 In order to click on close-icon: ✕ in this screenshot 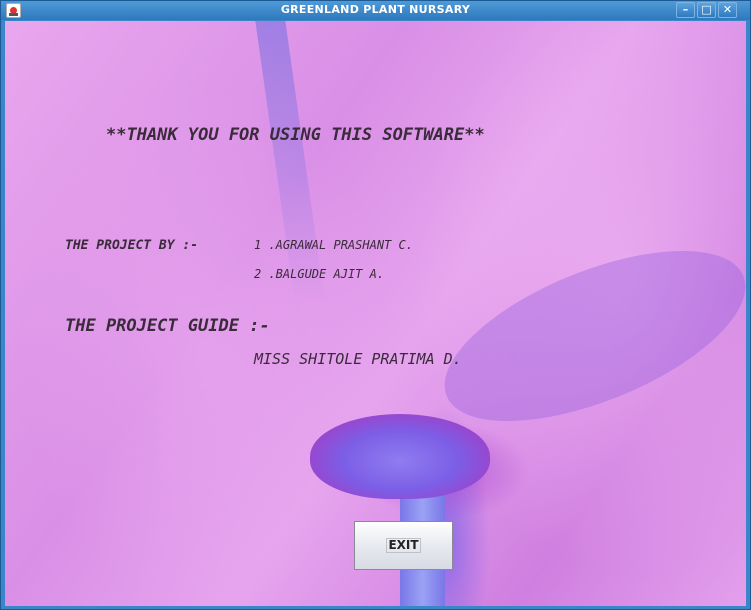, I will do `click(727, 9)`.